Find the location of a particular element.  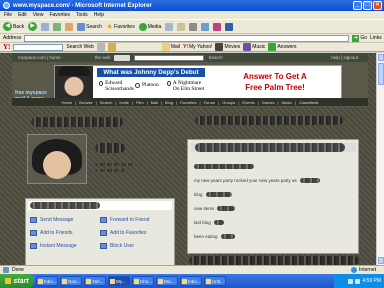

standard-toolbar: ◀ Back ▶ Search ★ Favorites Media is located at coordinates (192, 26).